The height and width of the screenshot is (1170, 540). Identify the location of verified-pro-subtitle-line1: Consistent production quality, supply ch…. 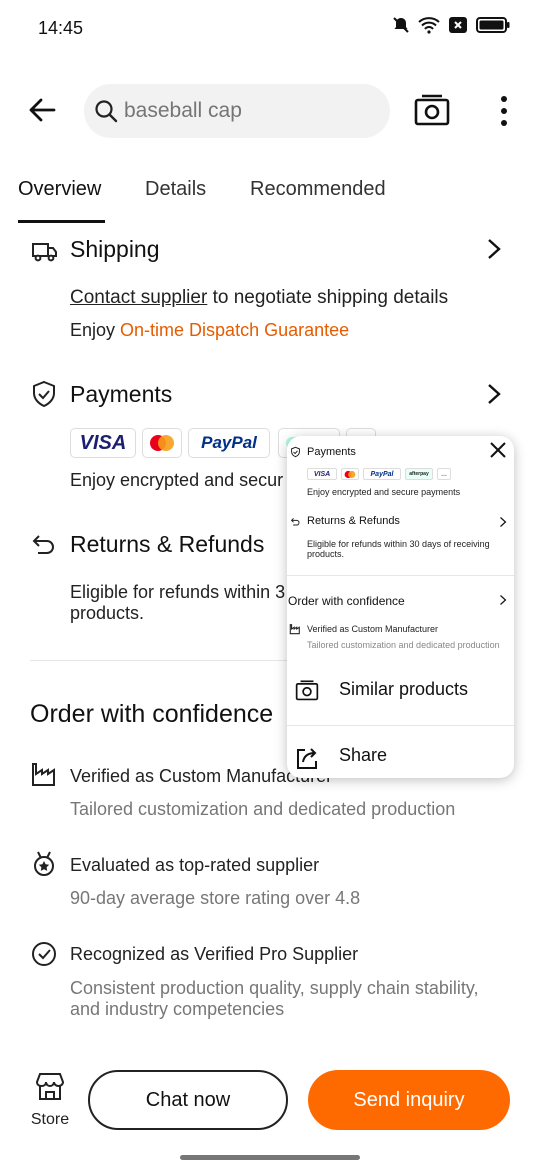
(274, 988).